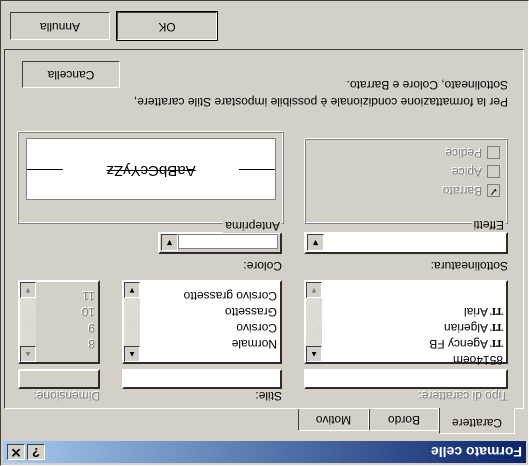  What do you see at coordinates (466, 172) in the screenshot?
I see `checkbox-label: Apice` at bounding box center [466, 172].